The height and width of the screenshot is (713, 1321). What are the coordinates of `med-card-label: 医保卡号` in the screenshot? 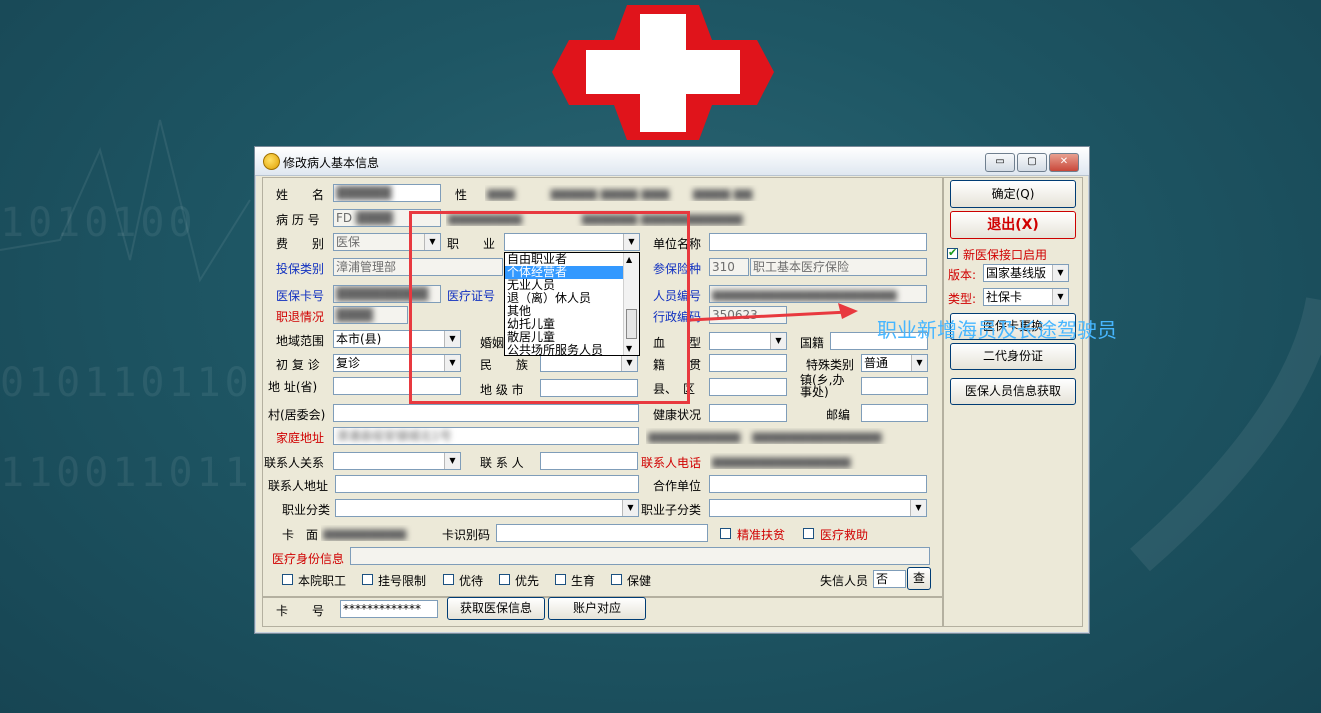 It's located at (300, 296).